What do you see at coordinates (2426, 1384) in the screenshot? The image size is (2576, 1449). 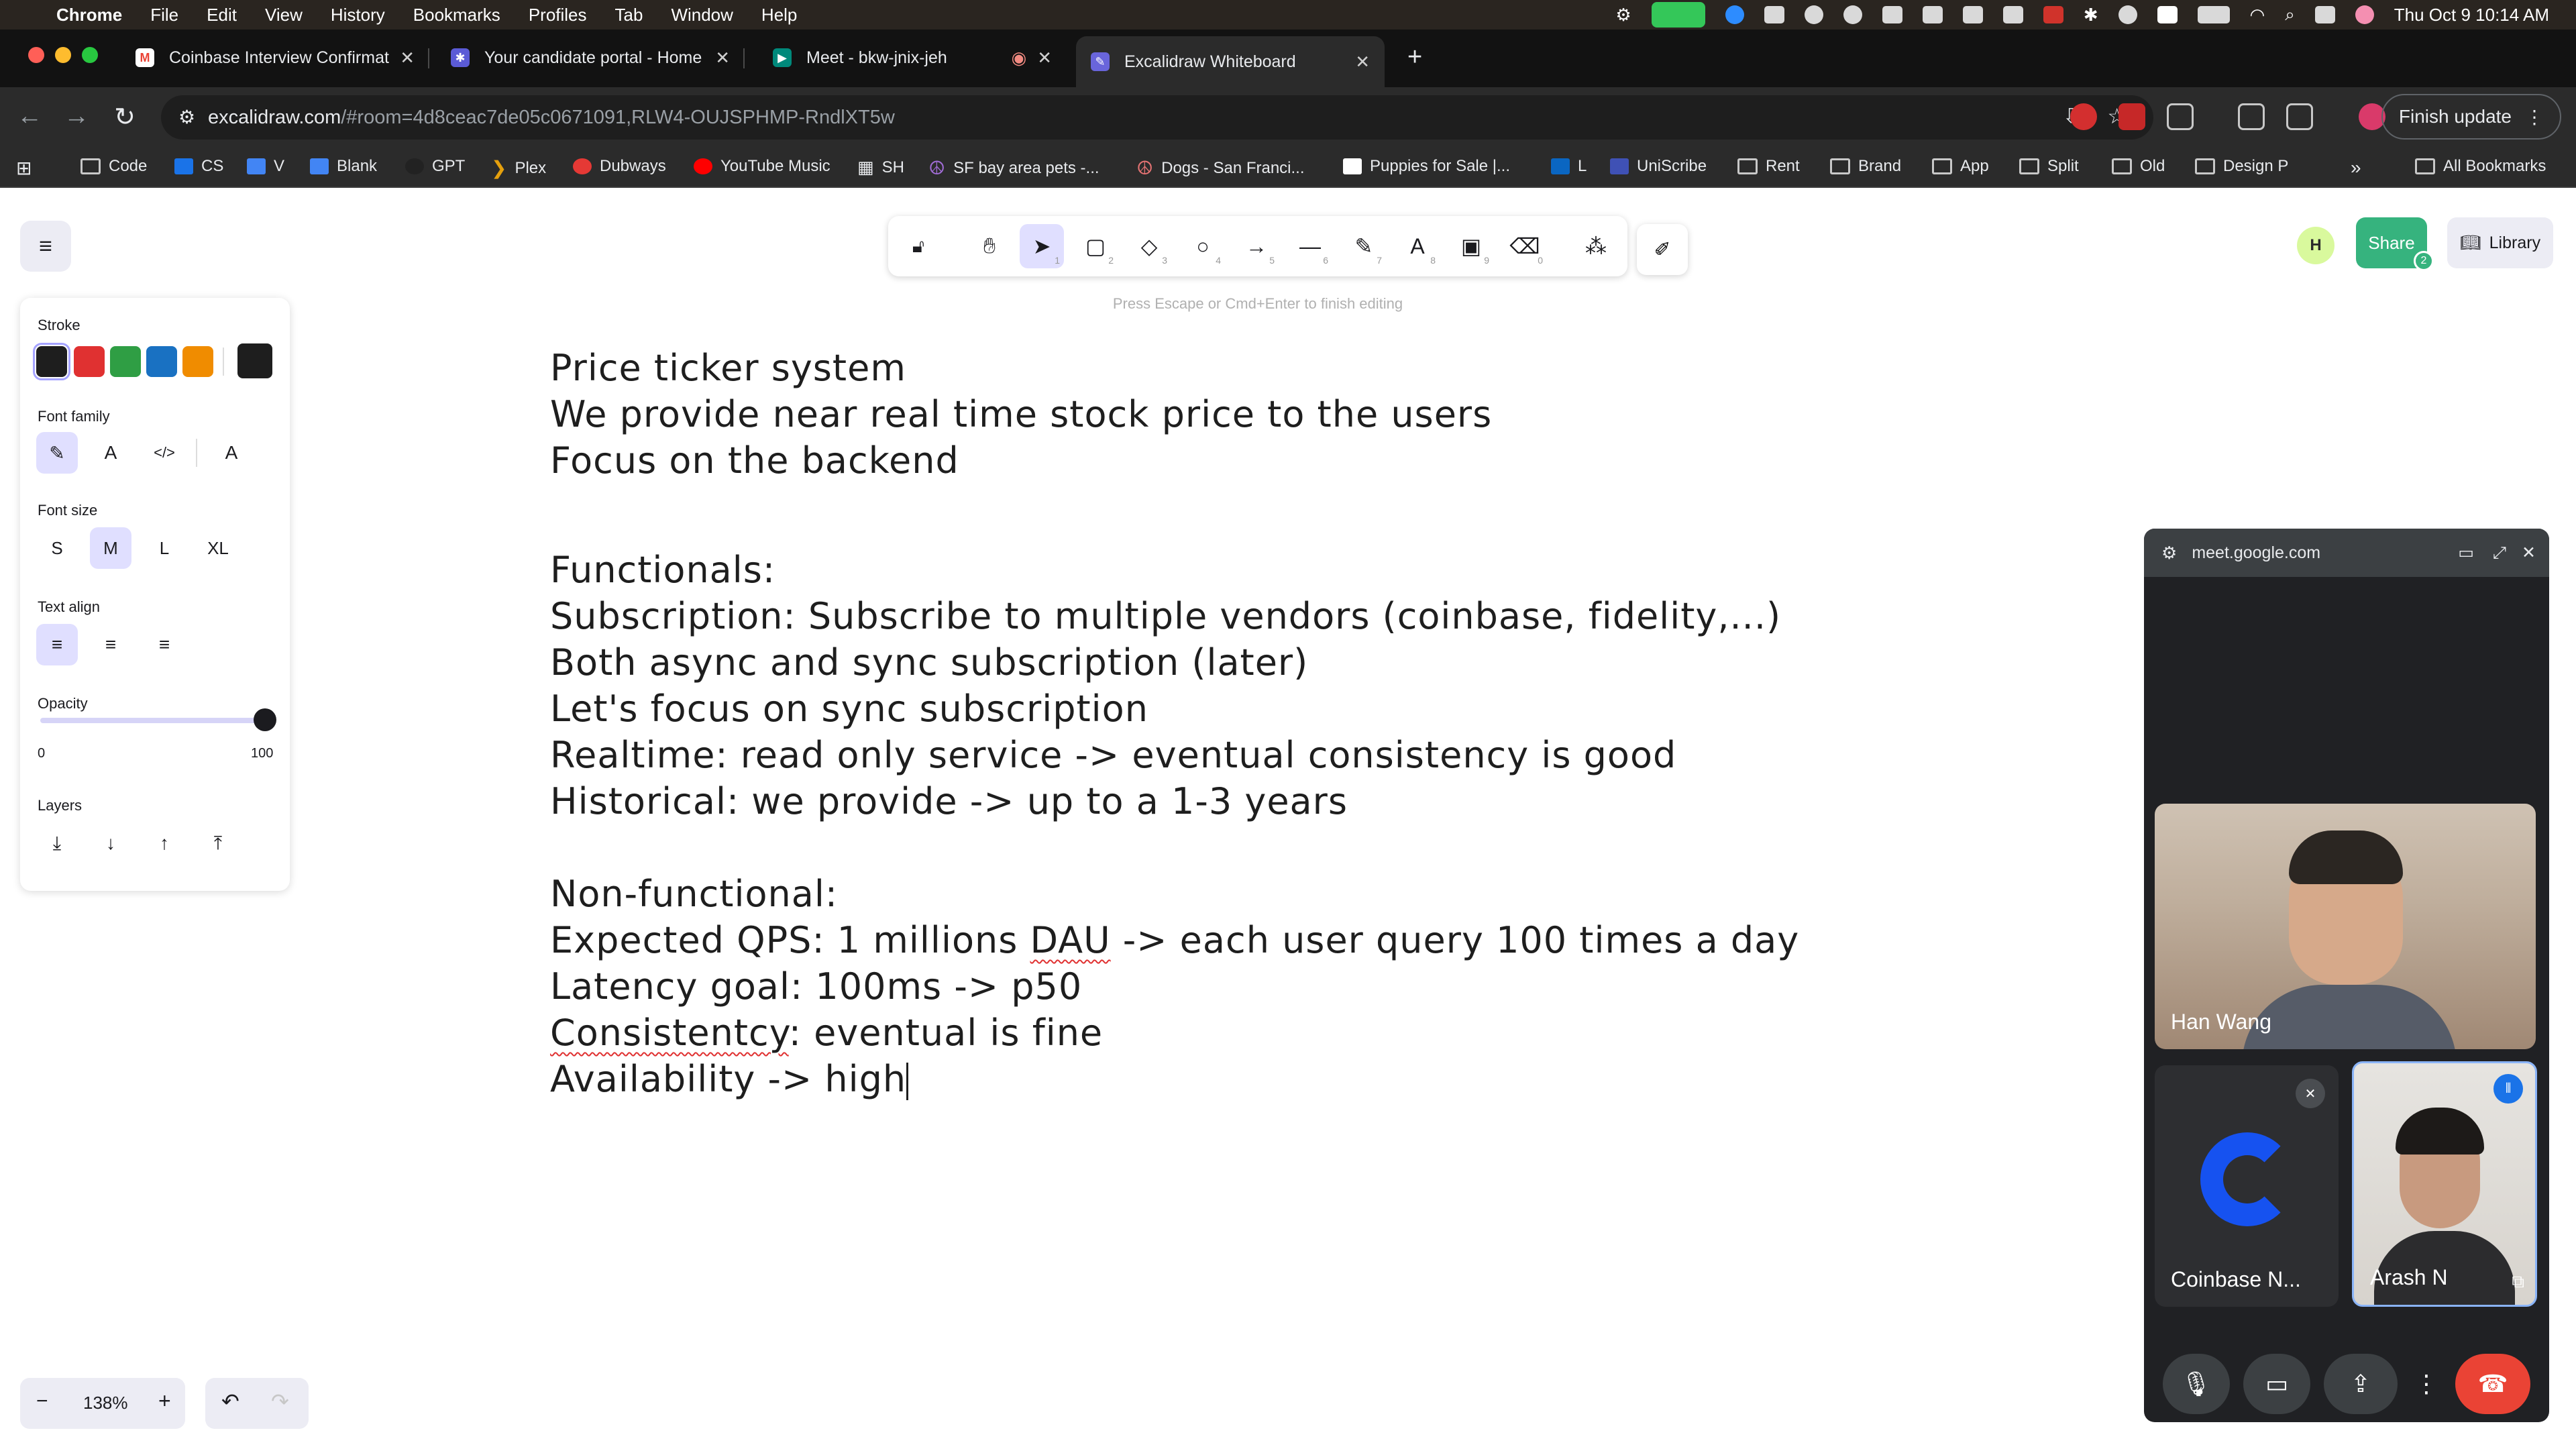 I see `more-options-button: ⋮` at bounding box center [2426, 1384].